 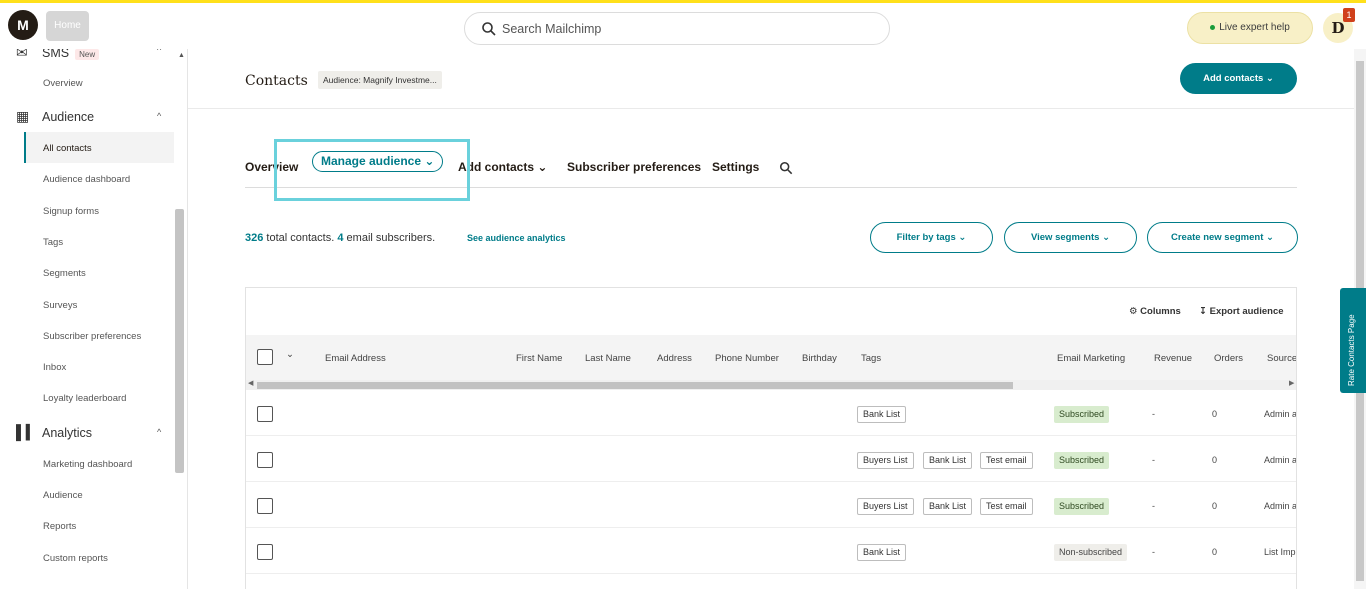 What do you see at coordinates (53, 242) in the screenshot?
I see `sidebar-item-tags: Tags` at bounding box center [53, 242].